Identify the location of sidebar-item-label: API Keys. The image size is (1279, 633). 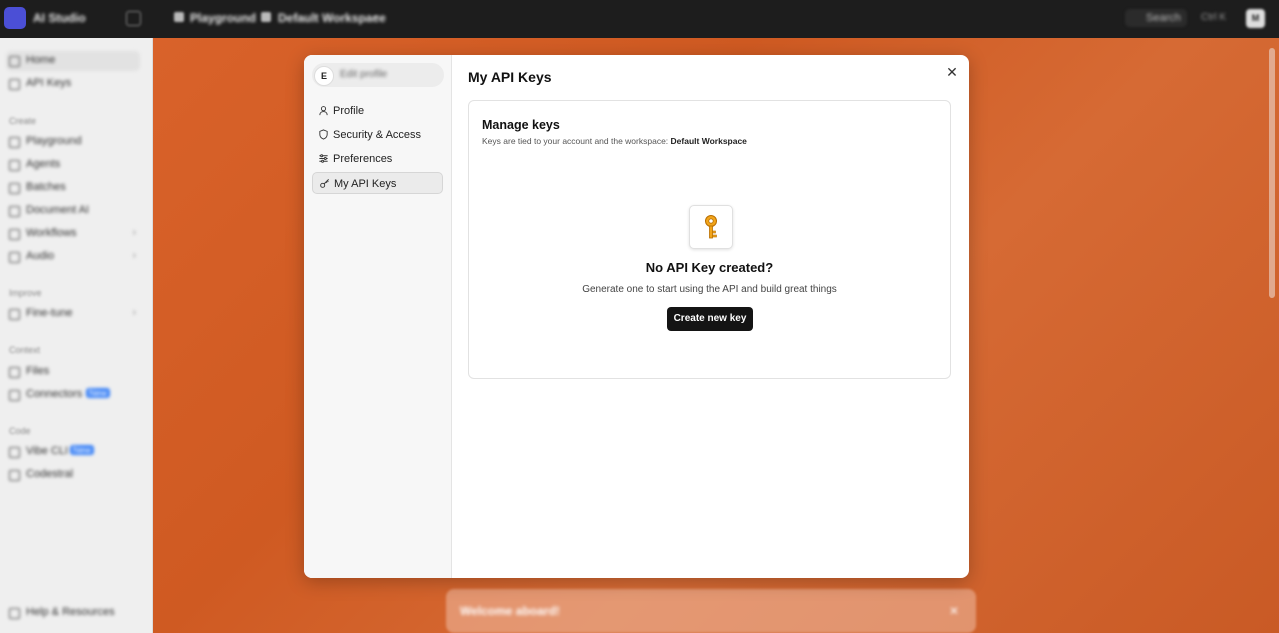
(49, 83).